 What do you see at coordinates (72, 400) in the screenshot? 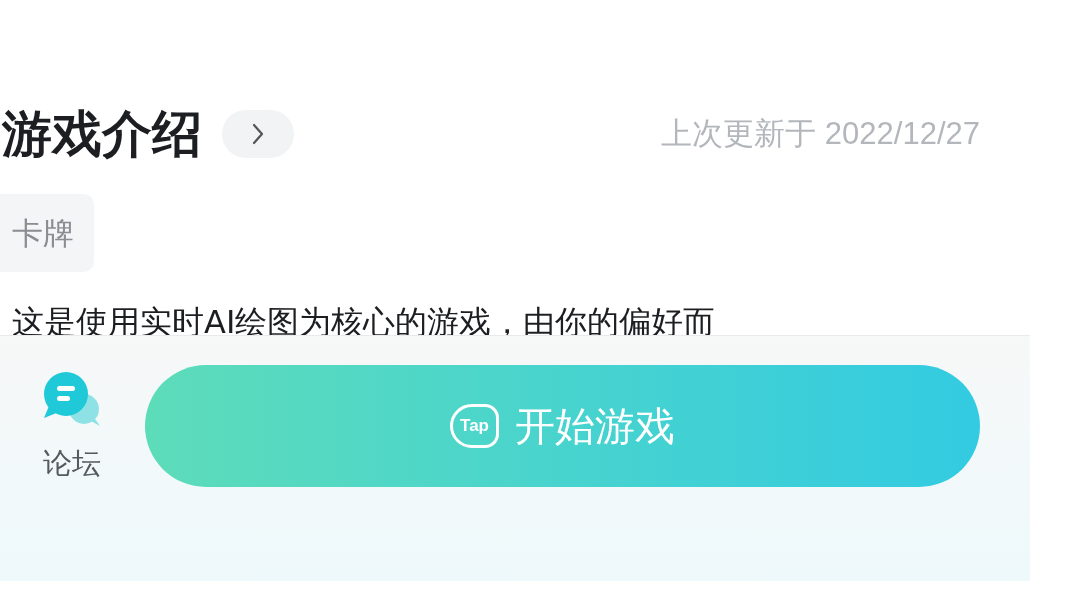
I see `chat-bubbles-icon` at bounding box center [72, 400].